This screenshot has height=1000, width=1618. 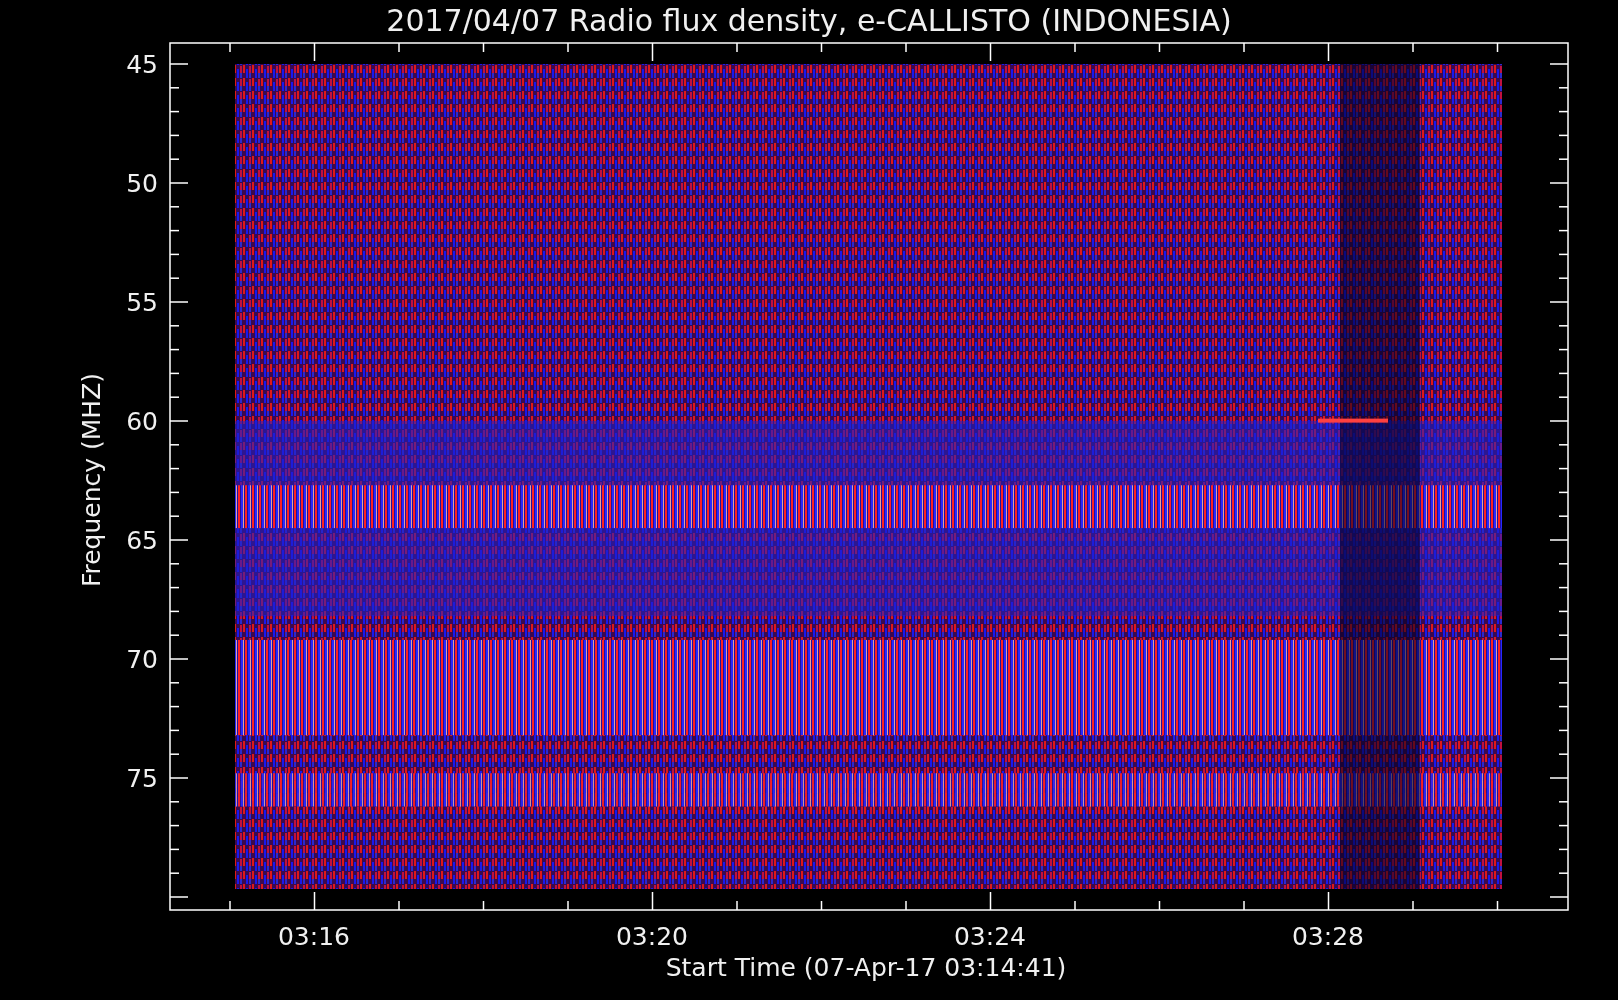 What do you see at coordinates (142, 659) in the screenshot?
I see `y-tick-label: 70` at bounding box center [142, 659].